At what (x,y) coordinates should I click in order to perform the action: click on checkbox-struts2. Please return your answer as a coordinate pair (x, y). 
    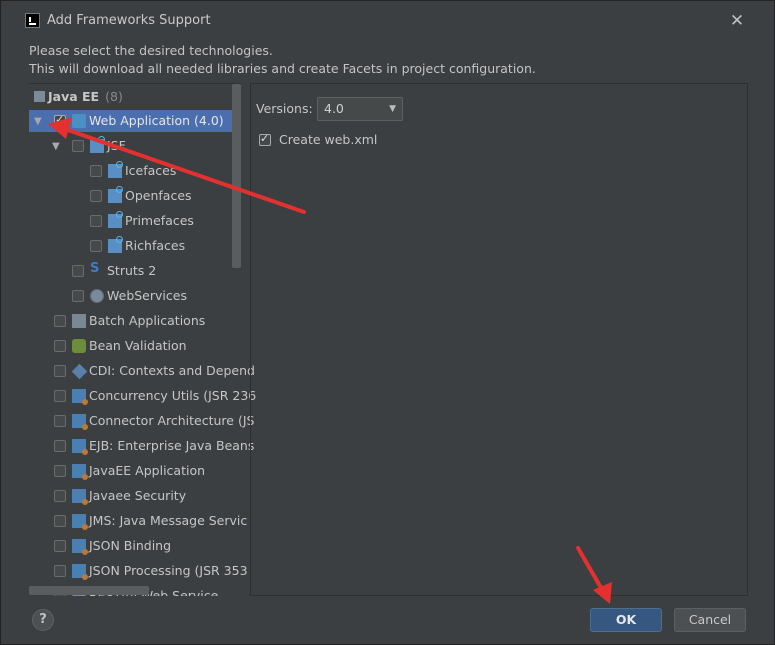
    Looking at the image, I should click on (78, 271).